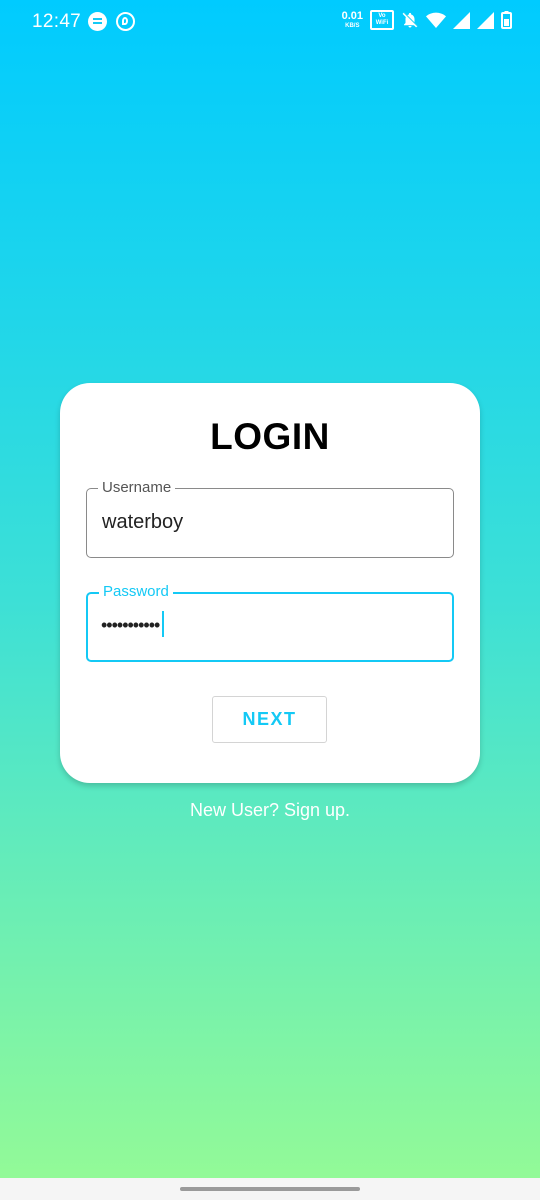  Describe the element at coordinates (436, 20) in the screenshot. I see `wifi-icon` at that location.